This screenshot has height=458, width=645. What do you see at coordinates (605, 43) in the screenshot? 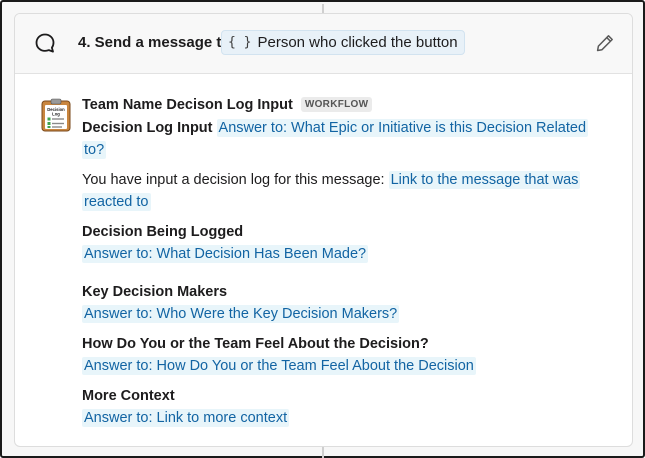
I see `pencil-edit-icon` at bounding box center [605, 43].